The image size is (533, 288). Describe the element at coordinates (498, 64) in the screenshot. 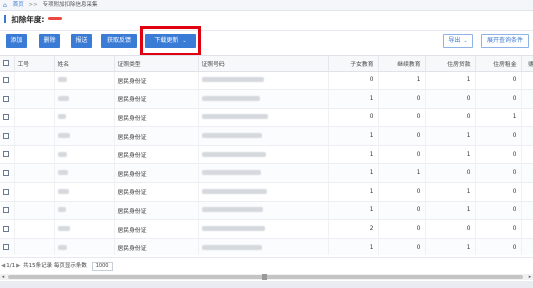

I see `column-header-housing-rent: 住房租金` at that location.